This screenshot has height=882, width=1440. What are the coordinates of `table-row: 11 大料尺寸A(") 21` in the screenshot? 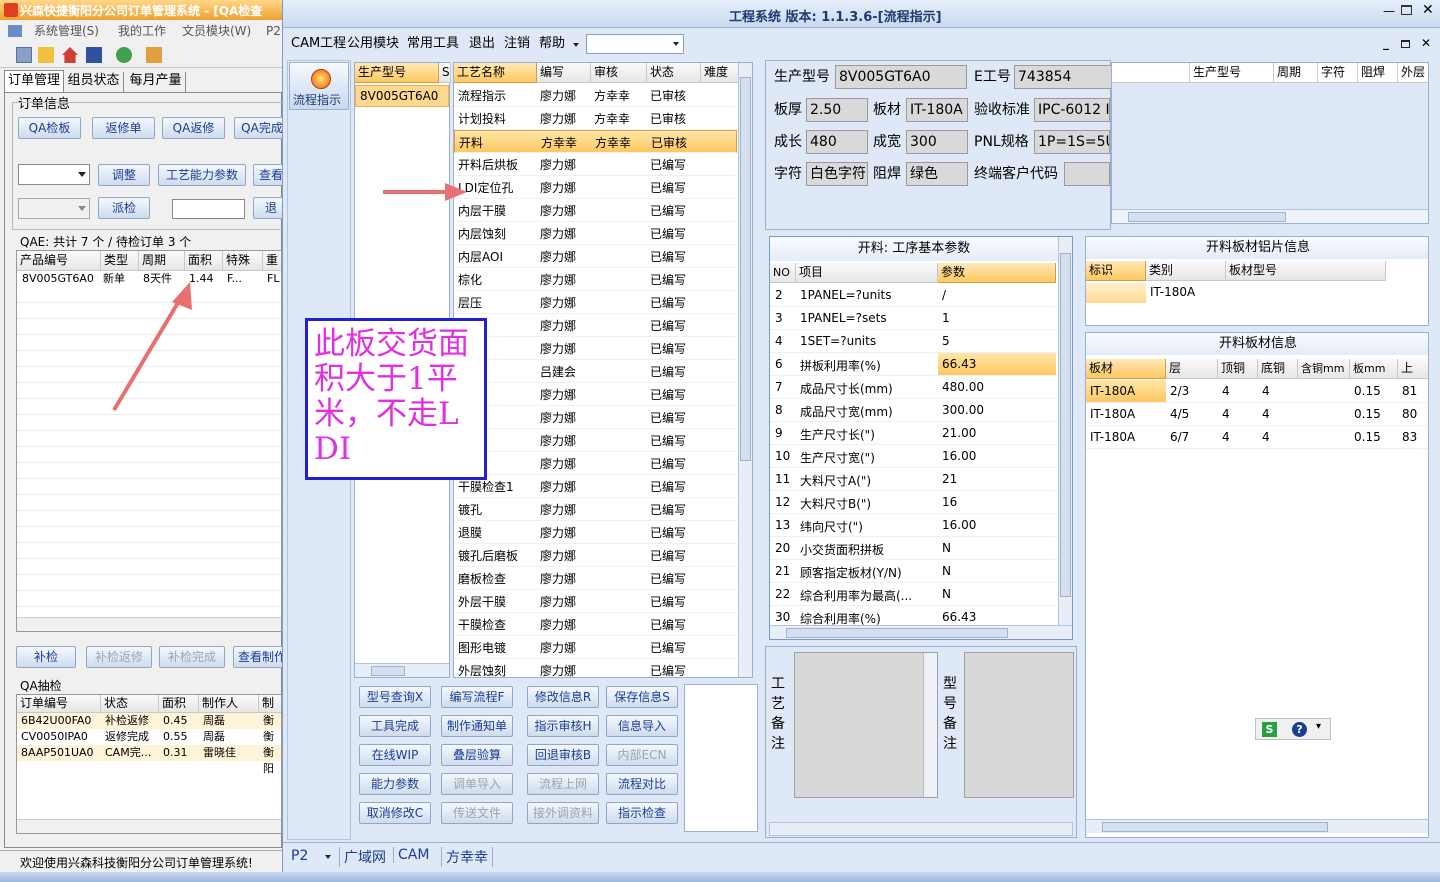 It's located at (914, 479).